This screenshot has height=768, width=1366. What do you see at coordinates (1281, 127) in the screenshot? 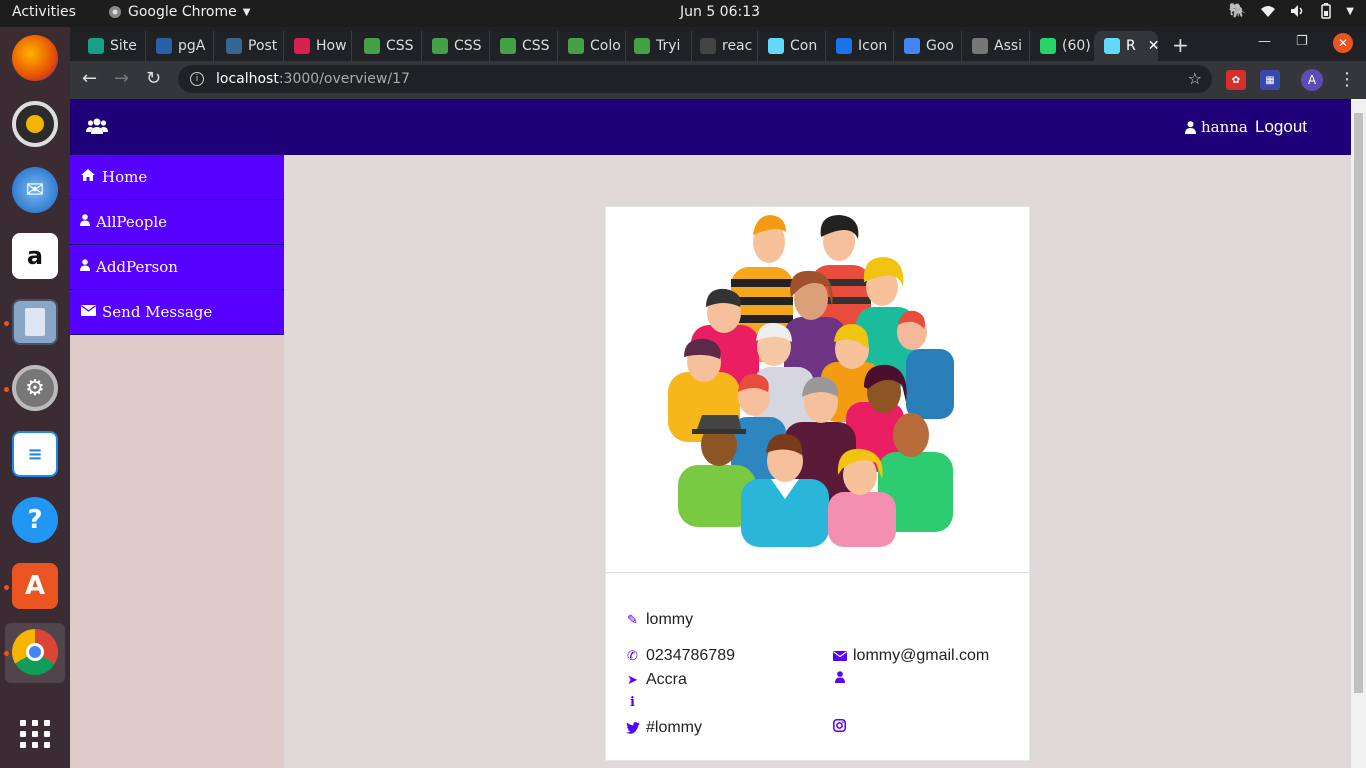
I see `logout-link: Logout` at bounding box center [1281, 127].